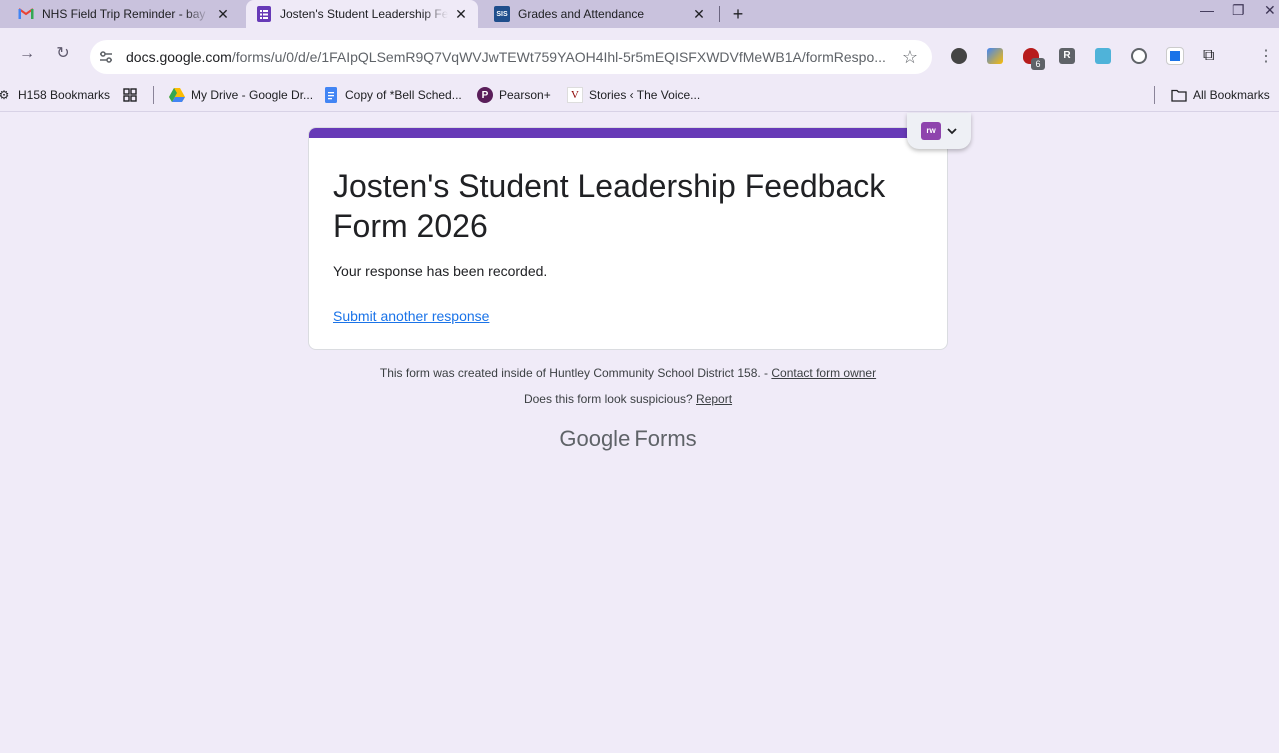 This screenshot has width=1279, height=753. Describe the element at coordinates (910, 57) in the screenshot. I see `bookmark-star-icon: ☆` at that location.